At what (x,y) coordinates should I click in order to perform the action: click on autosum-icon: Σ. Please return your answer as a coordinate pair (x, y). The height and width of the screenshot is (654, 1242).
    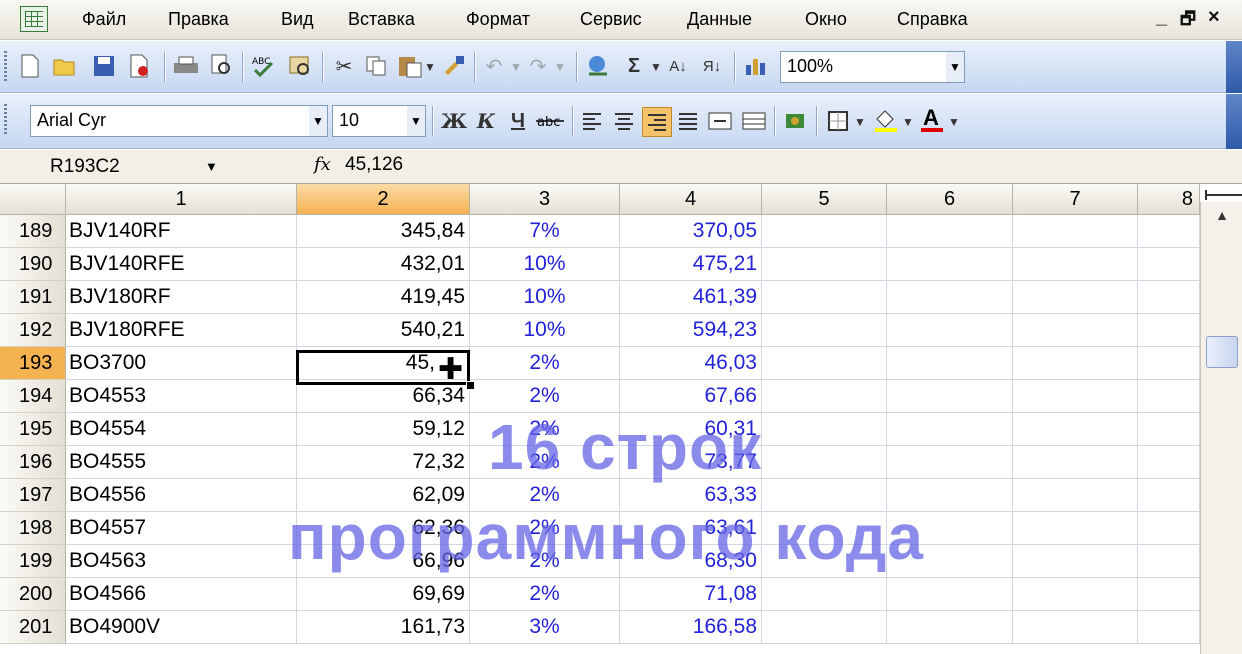
    Looking at the image, I should click on (634, 66).